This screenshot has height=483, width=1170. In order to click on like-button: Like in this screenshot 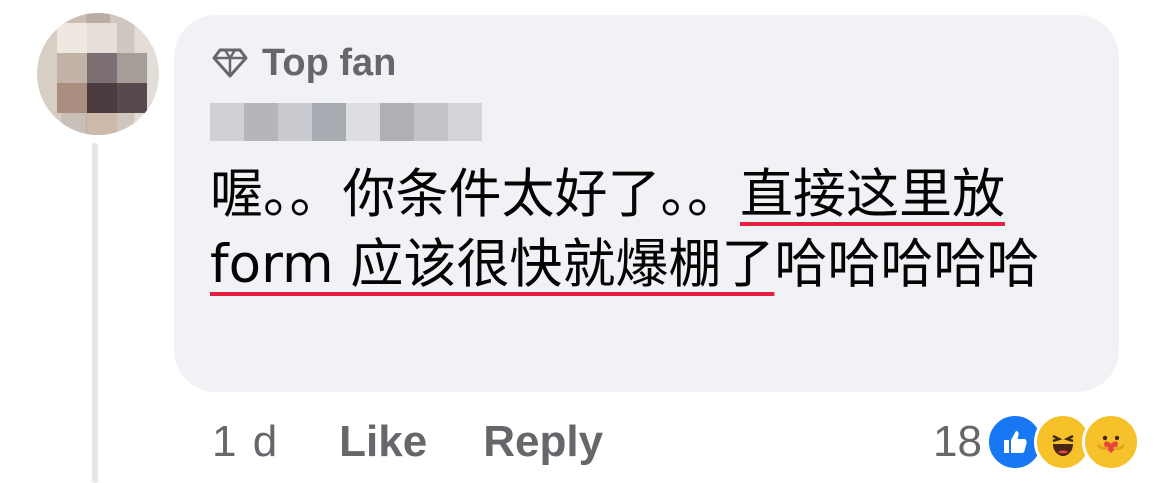, I will do `click(383, 442)`.